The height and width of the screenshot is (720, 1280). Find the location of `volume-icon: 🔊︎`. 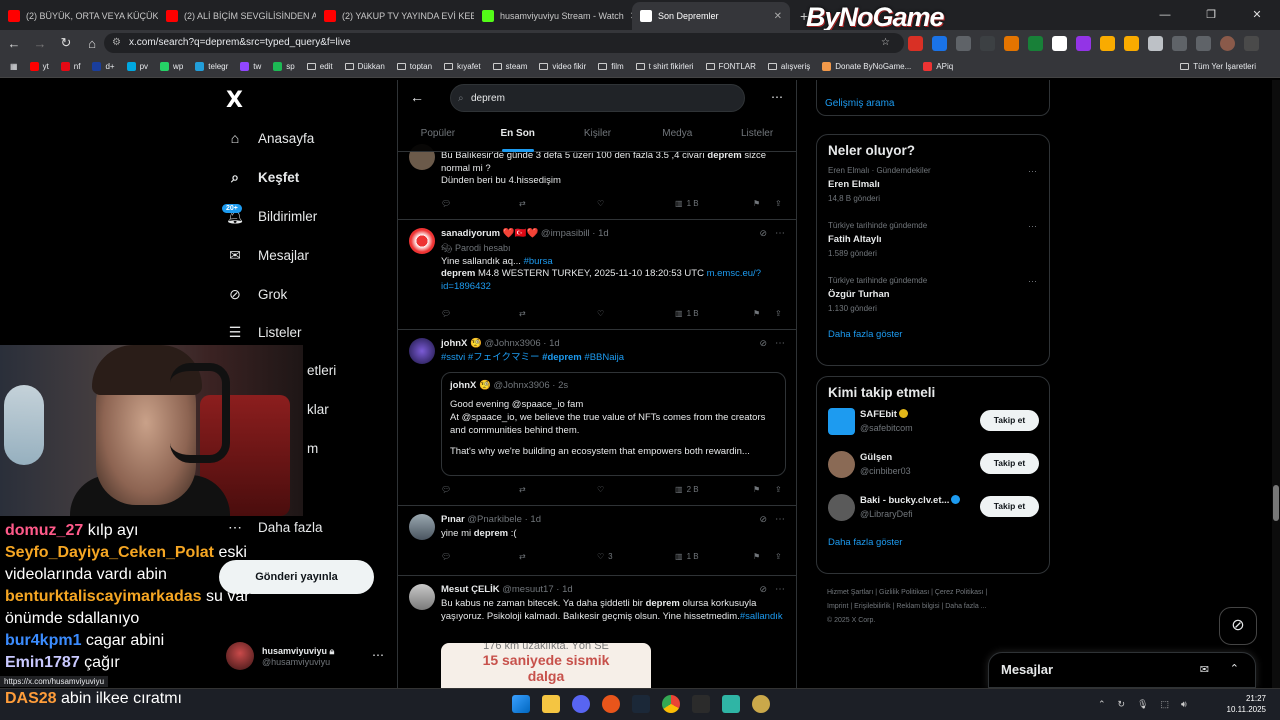

volume-icon: 🔊︎ is located at coordinates (1184, 704).